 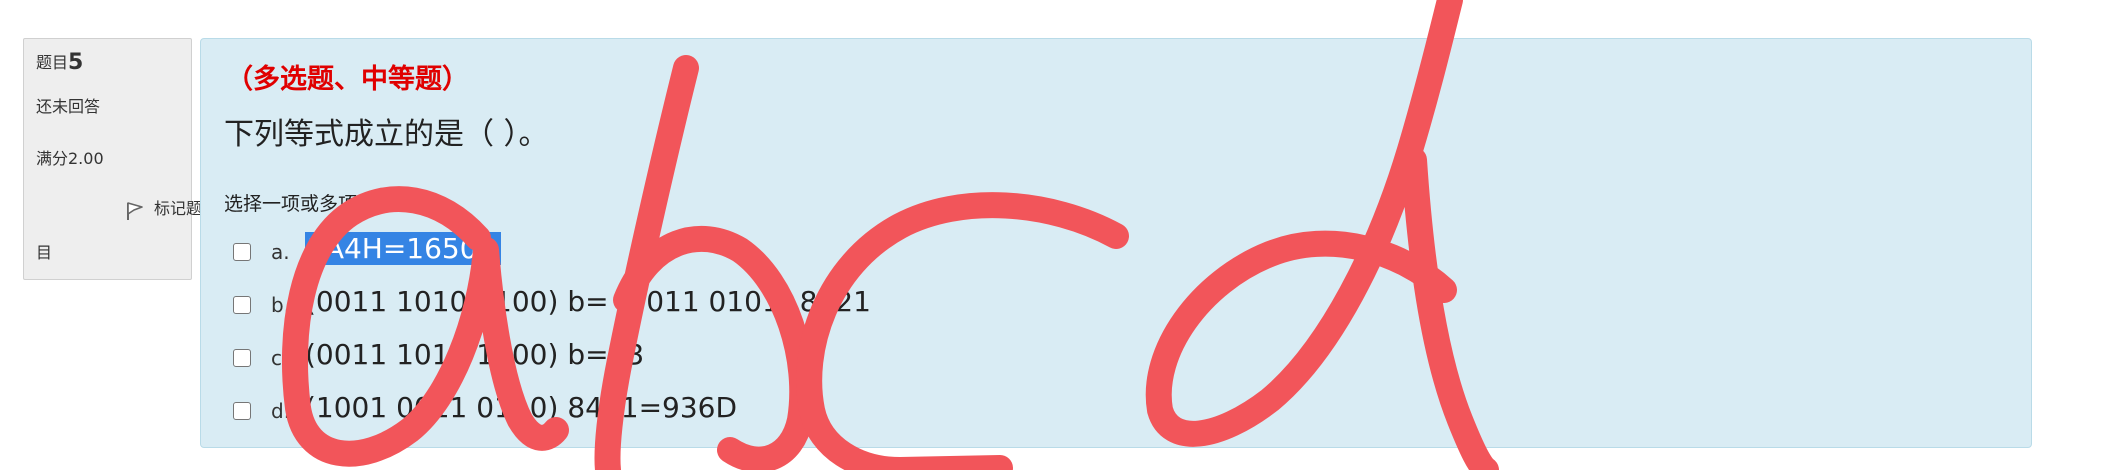 I want to click on flag-label-continued: 目, so click(x=44, y=251).